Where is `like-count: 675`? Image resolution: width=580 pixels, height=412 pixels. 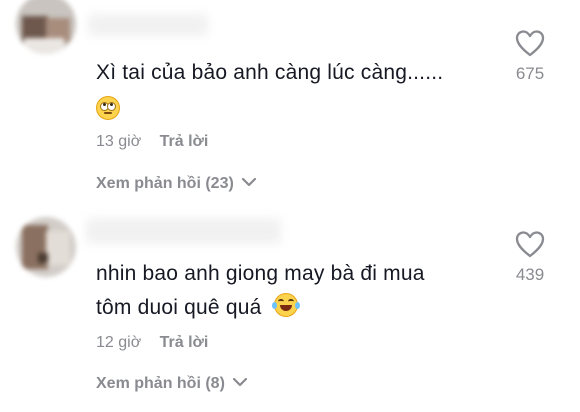
like-count: 675 is located at coordinates (530, 73).